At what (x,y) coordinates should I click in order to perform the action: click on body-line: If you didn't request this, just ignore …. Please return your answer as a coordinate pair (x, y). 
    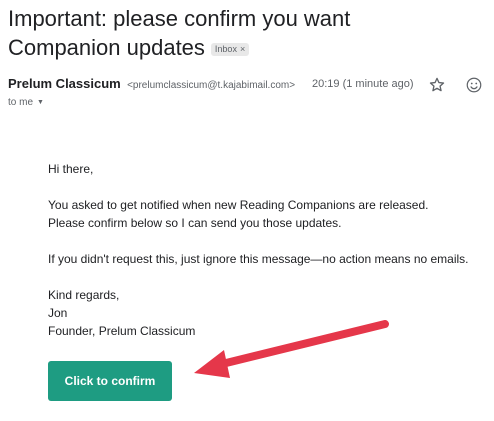
    Looking at the image, I should click on (258, 259).